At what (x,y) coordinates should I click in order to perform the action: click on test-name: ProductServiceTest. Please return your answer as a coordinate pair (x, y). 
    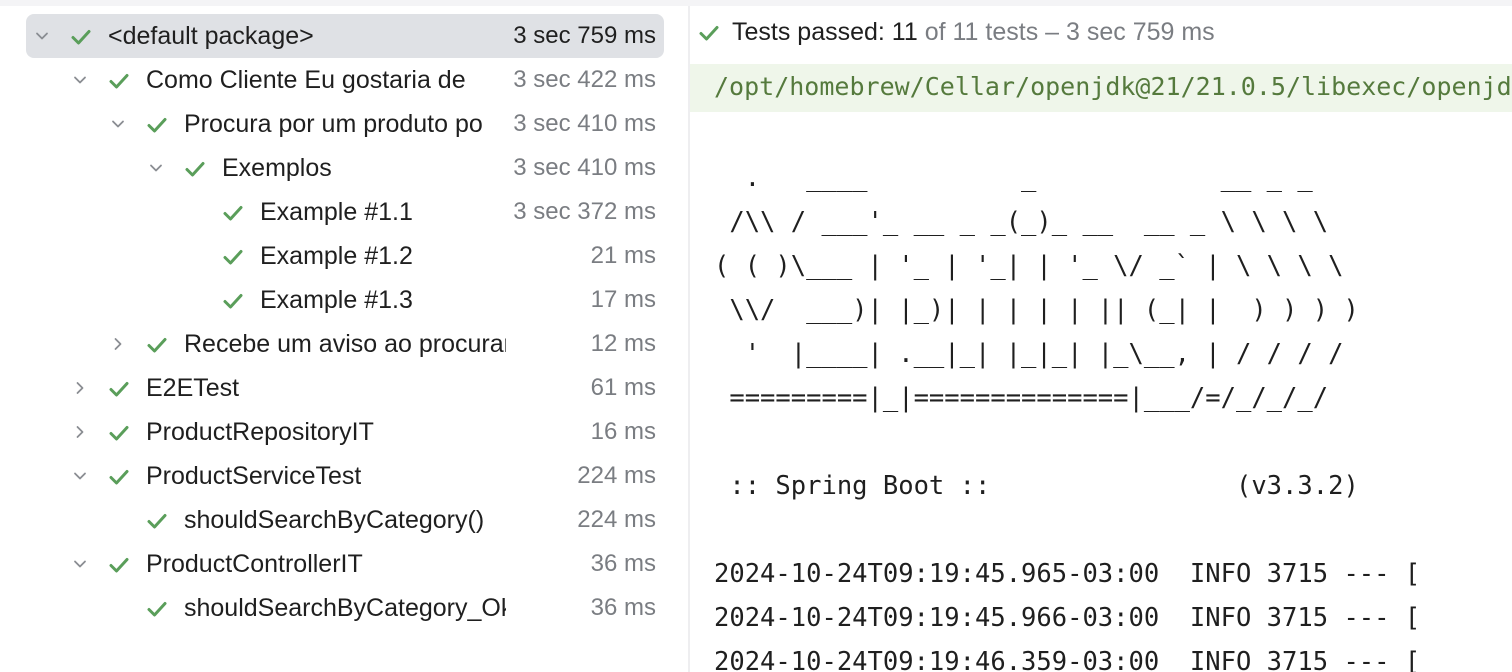
    Looking at the image, I should click on (254, 476).